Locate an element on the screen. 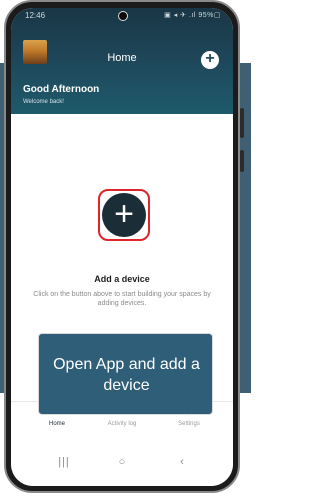  status-time: 12:46 is located at coordinates (35, 15).